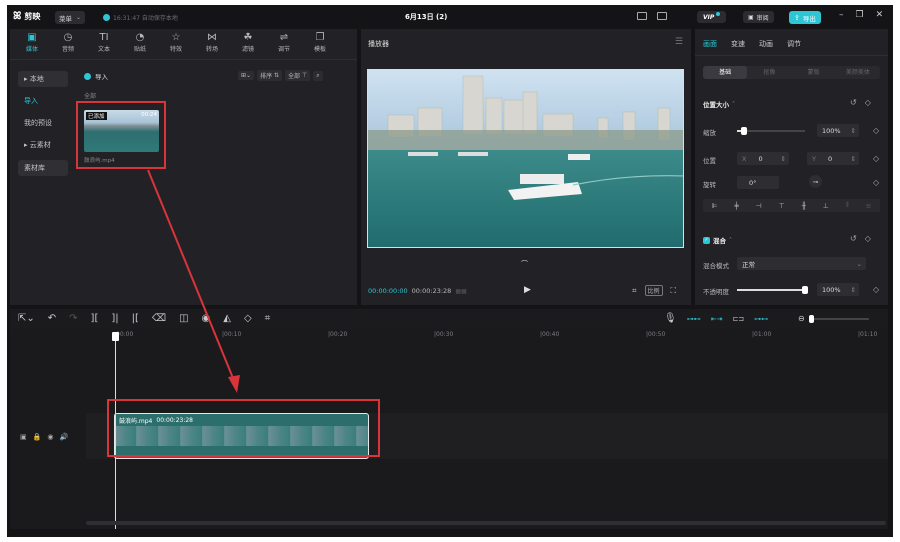 Image resolution: width=900 pixels, height=542 pixels. I want to click on annotation-box-media-clip, so click(121, 135).